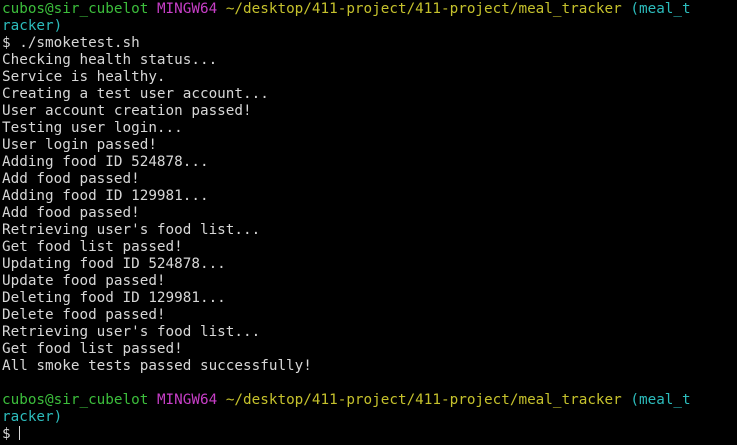 The width and height of the screenshot is (737, 445). What do you see at coordinates (79, 145) in the screenshot?
I see `output-line: User login passed!` at bounding box center [79, 145].